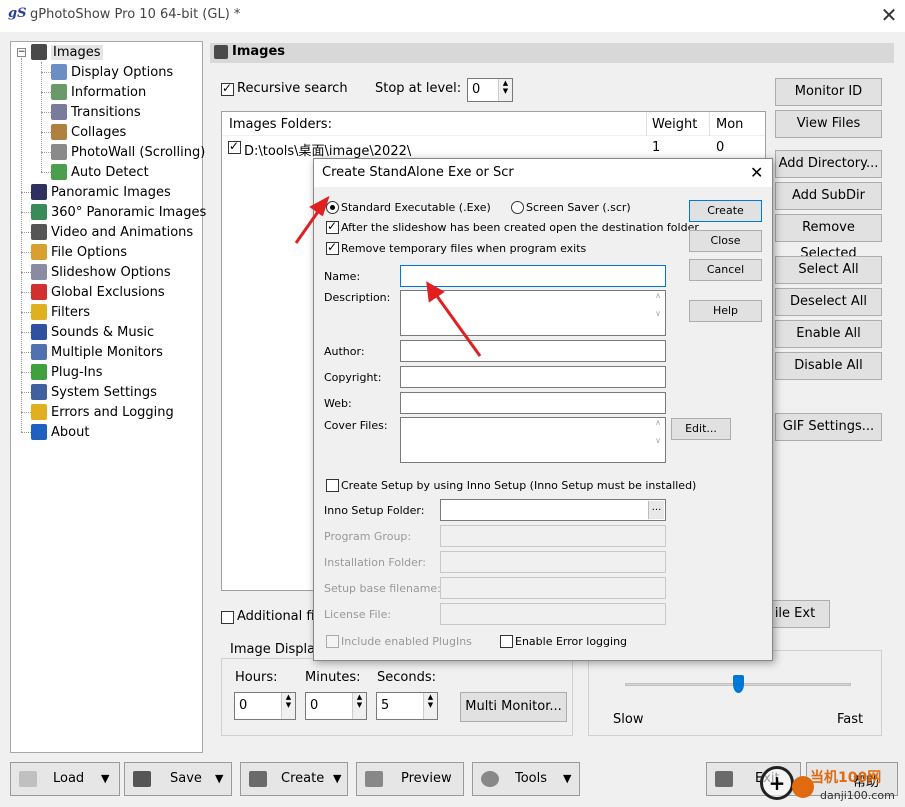  Describe the element at coordinates (93, 292) in the screenshot. I see `sidebar-item-global-exclusions: Global Exclusions` at that location.